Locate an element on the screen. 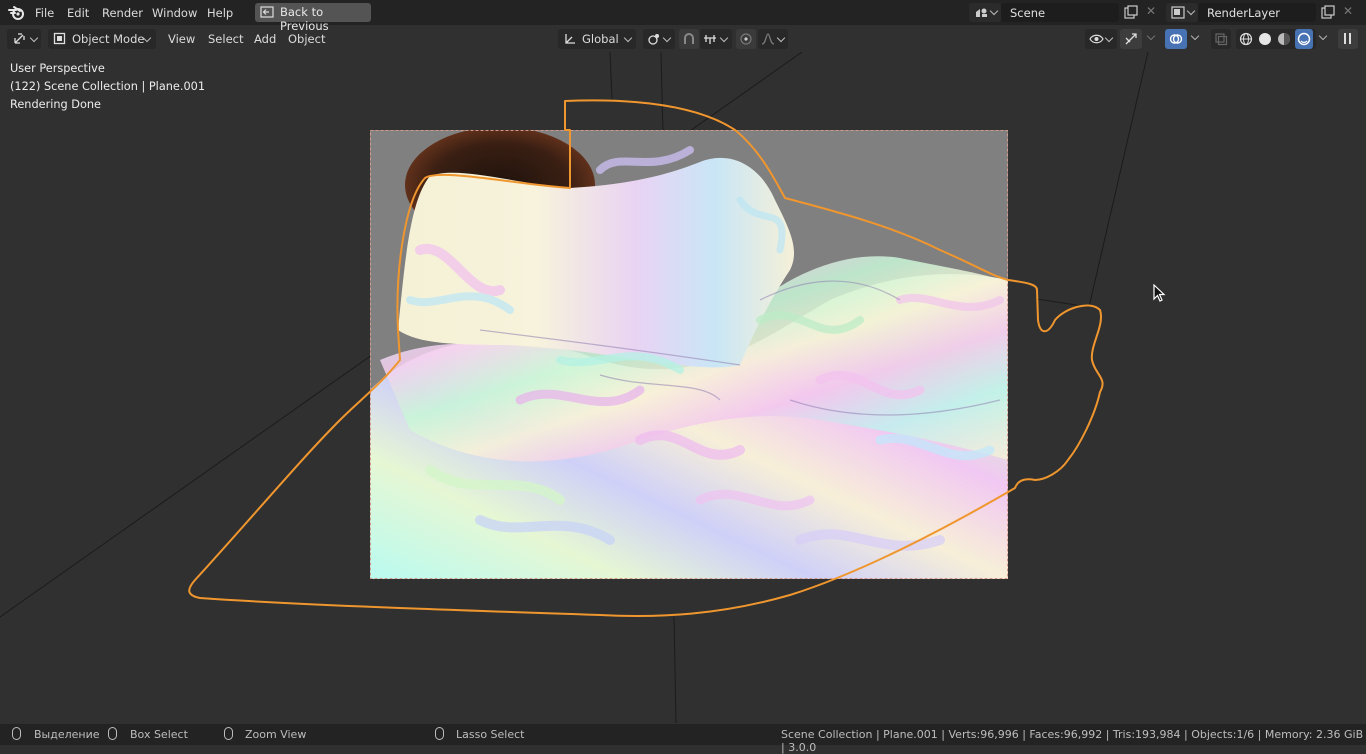 The height and width of the screenshot is (754, 1366). pause-render-button is located at coordinates (1348, 39).